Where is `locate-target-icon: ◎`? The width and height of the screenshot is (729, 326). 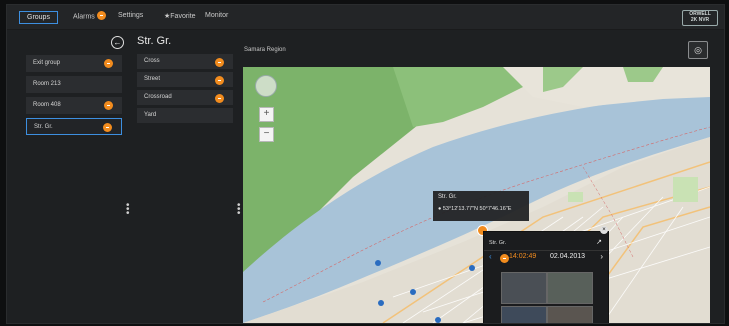 locate-target-icon: ◎ is located at coordinates (698, 50).